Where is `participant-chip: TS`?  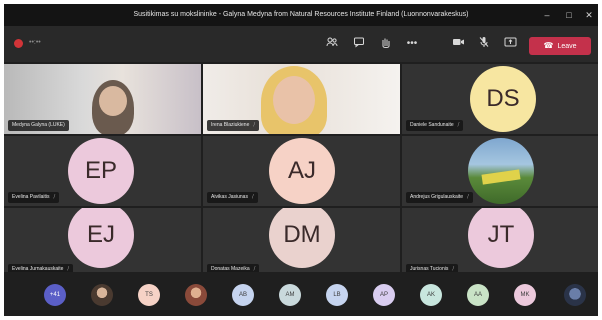 participant-chip: TS is located at coordinates (149, 295).